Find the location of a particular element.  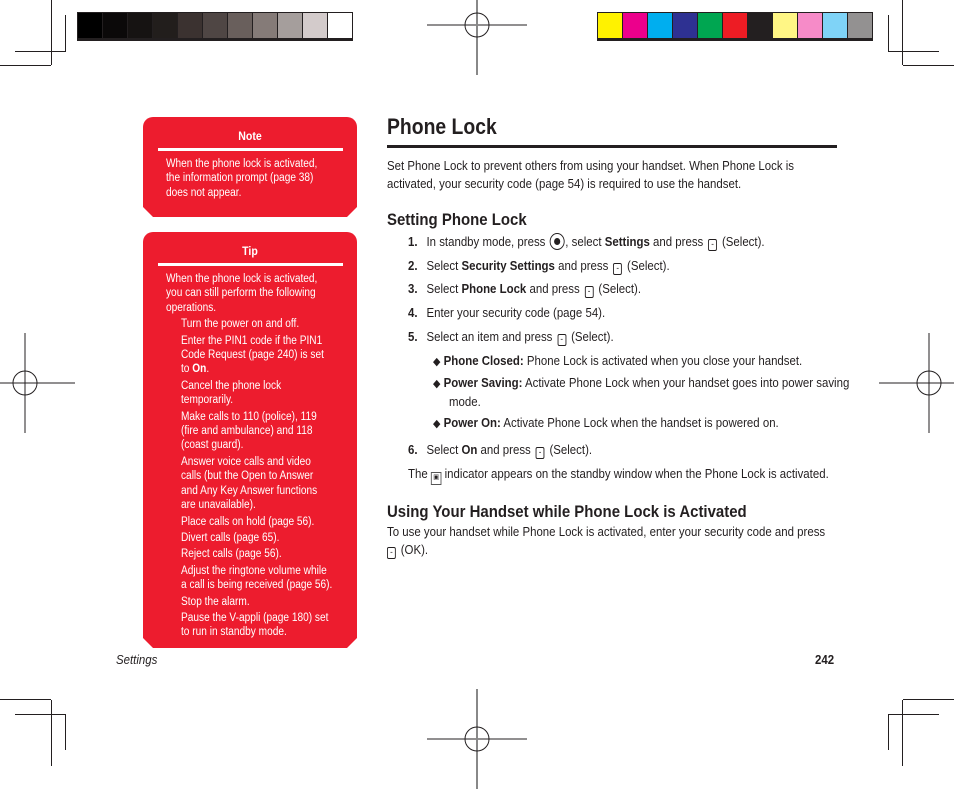

tip-item-line: to On. is located at coordinates (195, 369).